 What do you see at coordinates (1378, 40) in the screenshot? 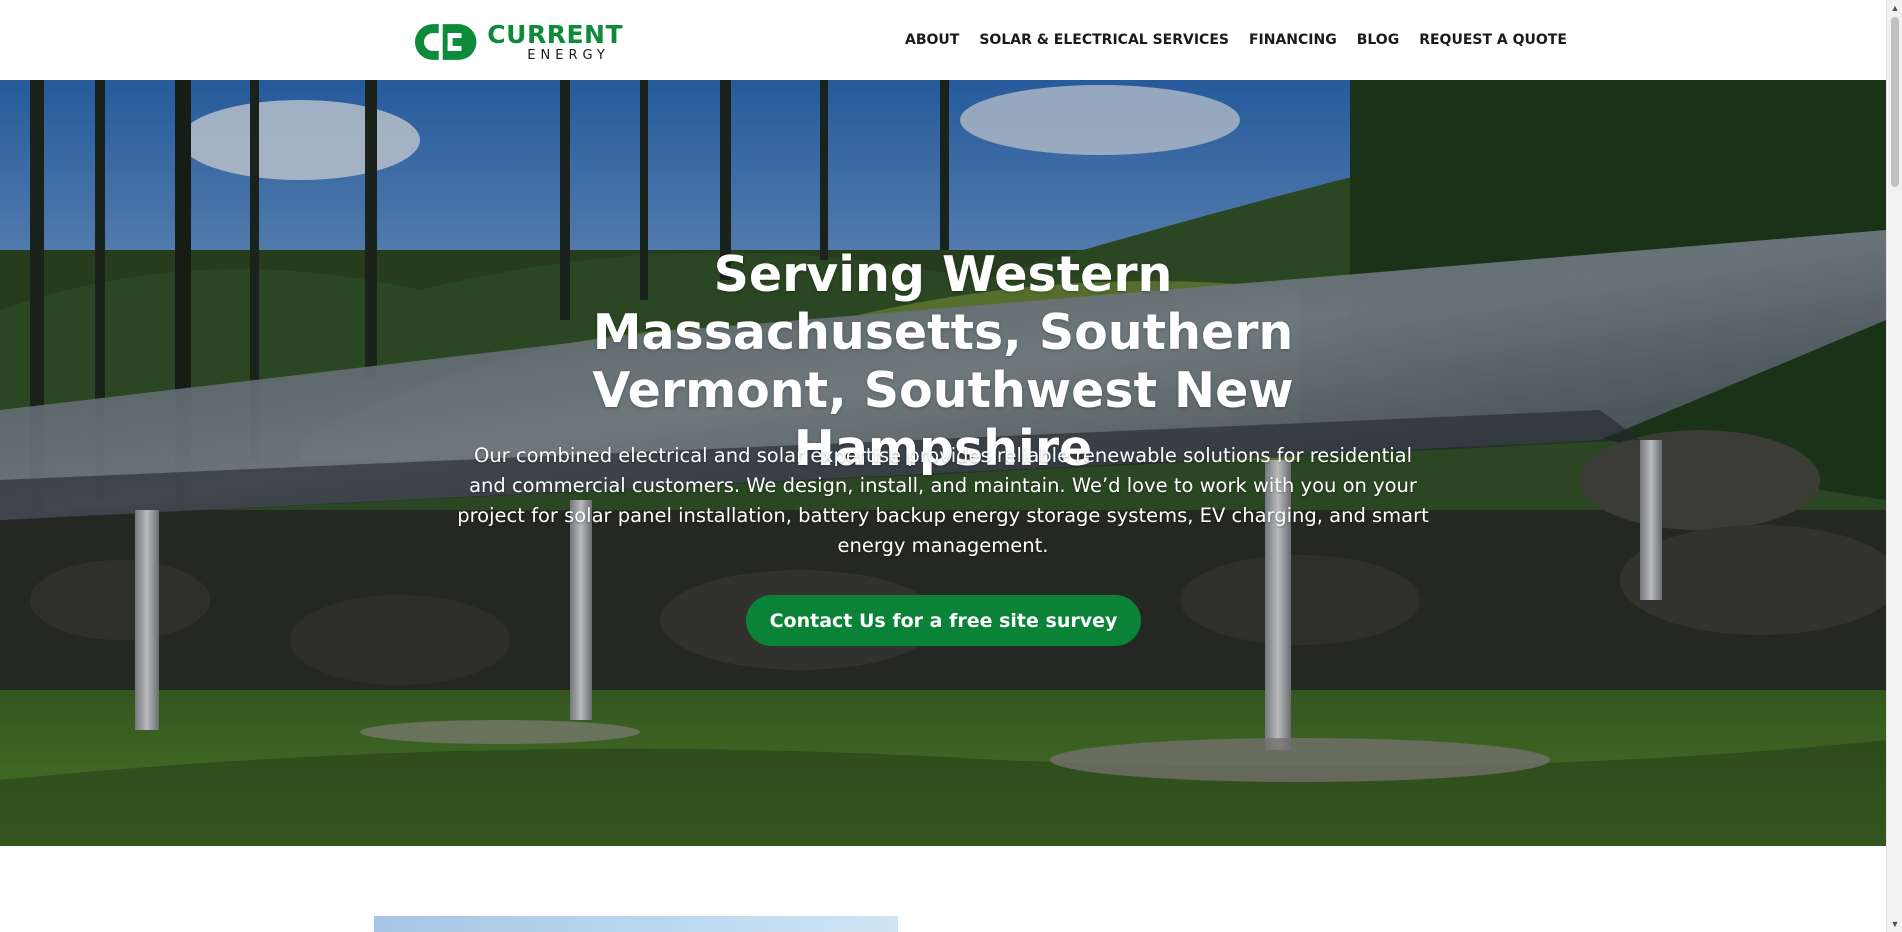
I see `nav-blog: BLOG` at bounding box center [1378, 40].